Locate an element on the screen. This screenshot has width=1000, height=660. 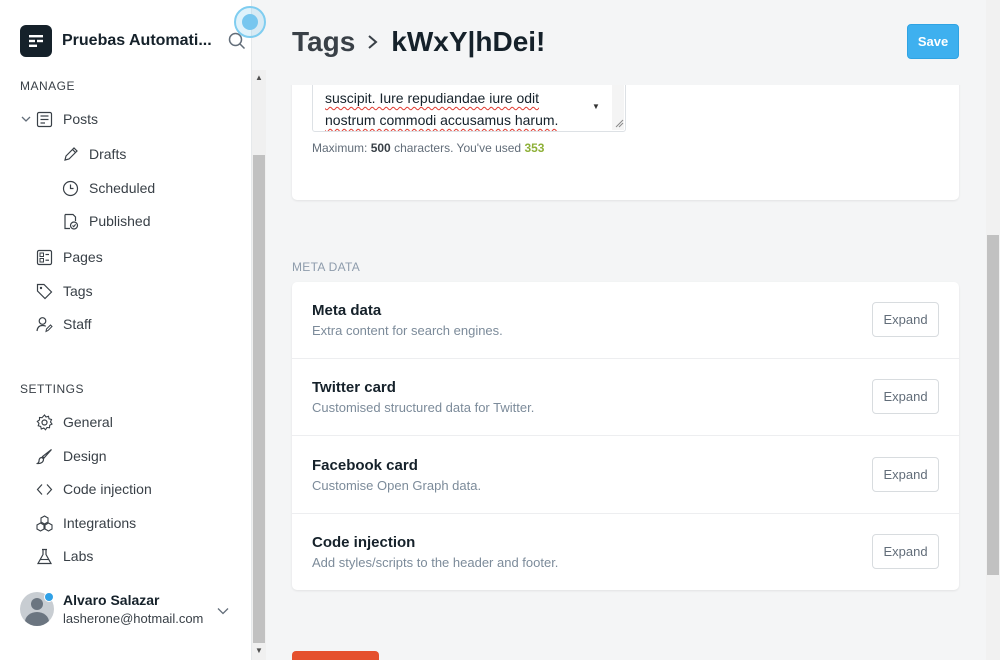
row-title: Meta data is located at coordinates (347, 310).